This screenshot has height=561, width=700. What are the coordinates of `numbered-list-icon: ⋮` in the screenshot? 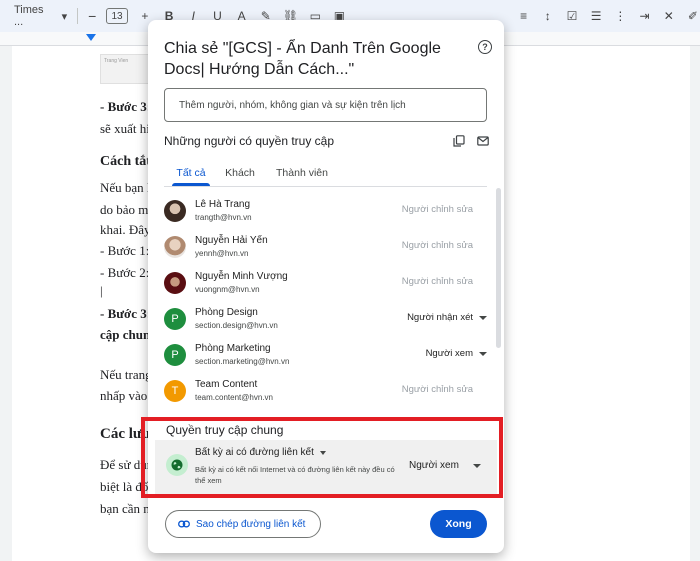 It's located at (620, 16).